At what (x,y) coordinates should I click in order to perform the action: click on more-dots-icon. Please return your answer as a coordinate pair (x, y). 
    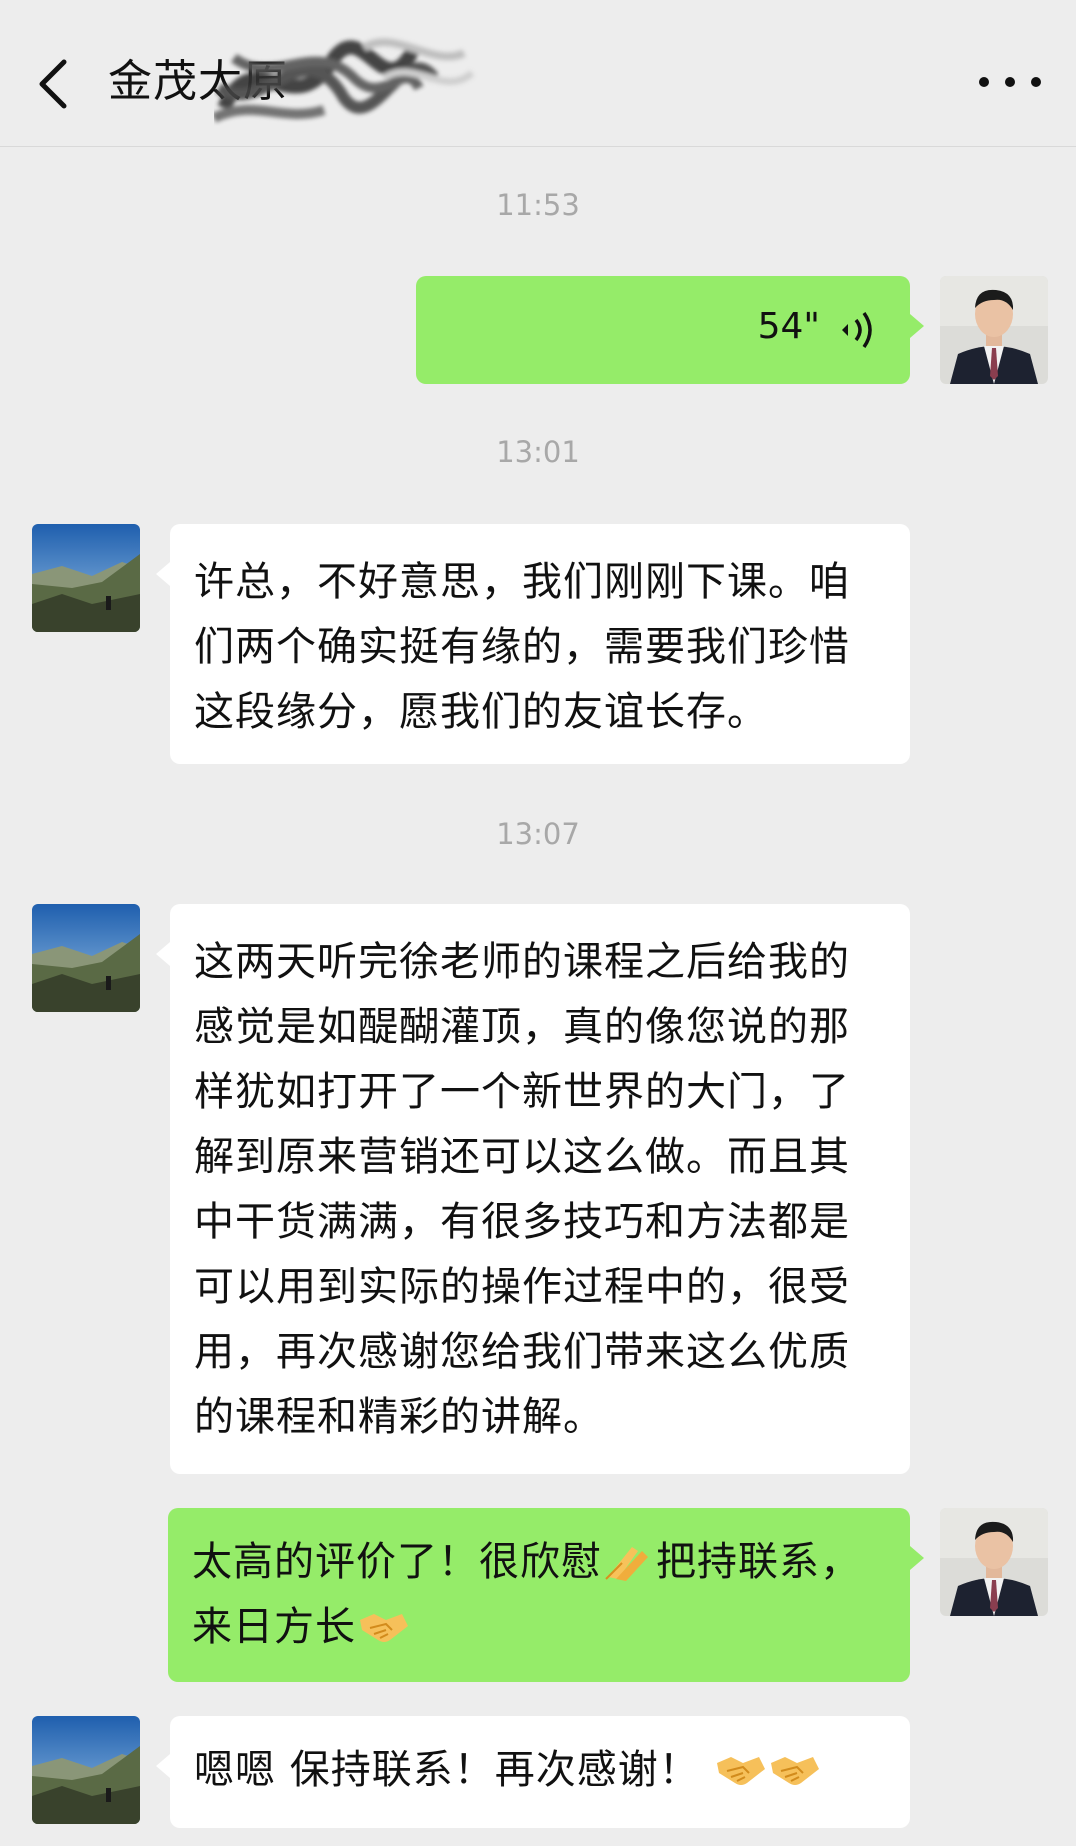
    Looking at the image, I should click on (1010, 82).